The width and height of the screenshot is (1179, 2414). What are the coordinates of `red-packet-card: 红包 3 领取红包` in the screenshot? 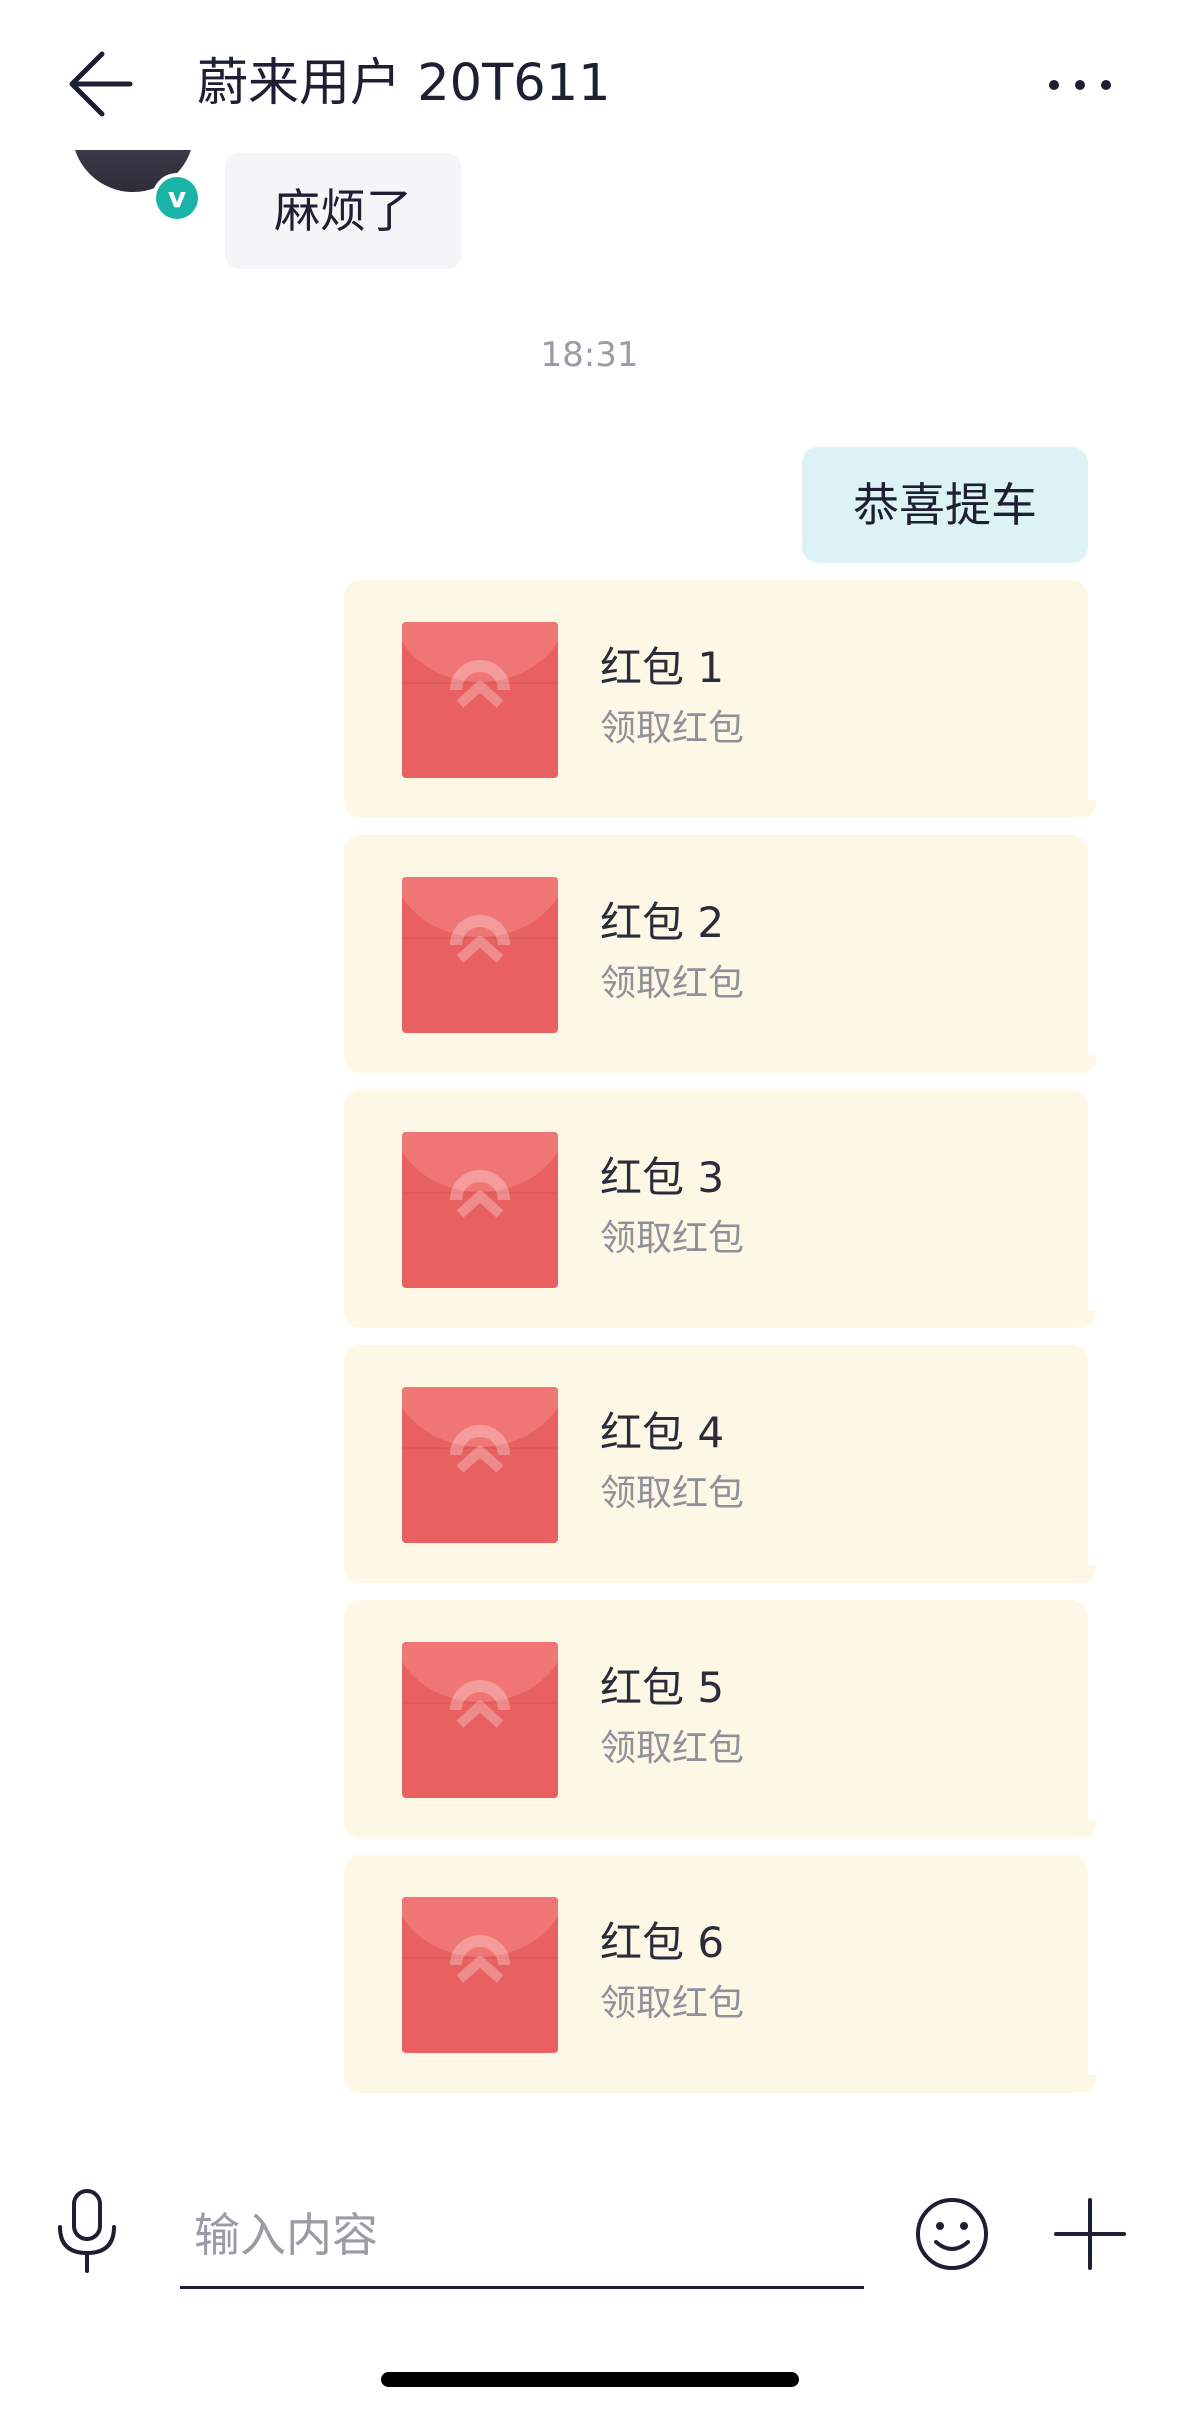 It's located at (720, 1209).